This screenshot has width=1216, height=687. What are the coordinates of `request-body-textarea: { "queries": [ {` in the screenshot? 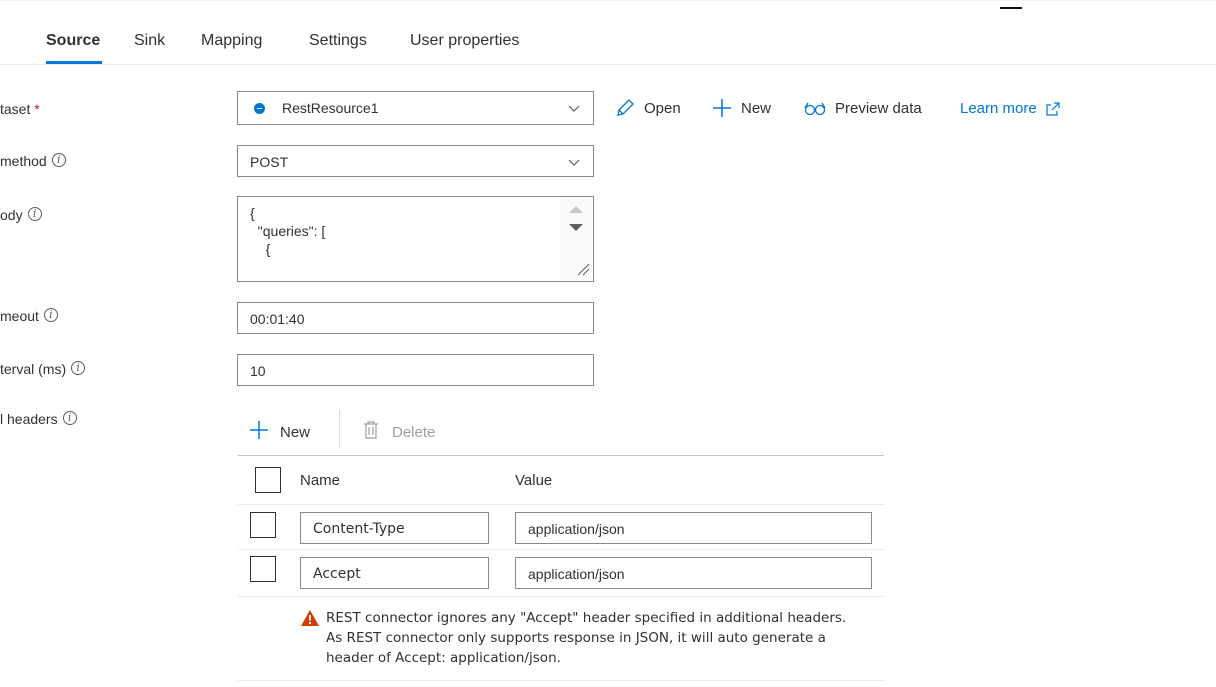 It's located at (415, 239).